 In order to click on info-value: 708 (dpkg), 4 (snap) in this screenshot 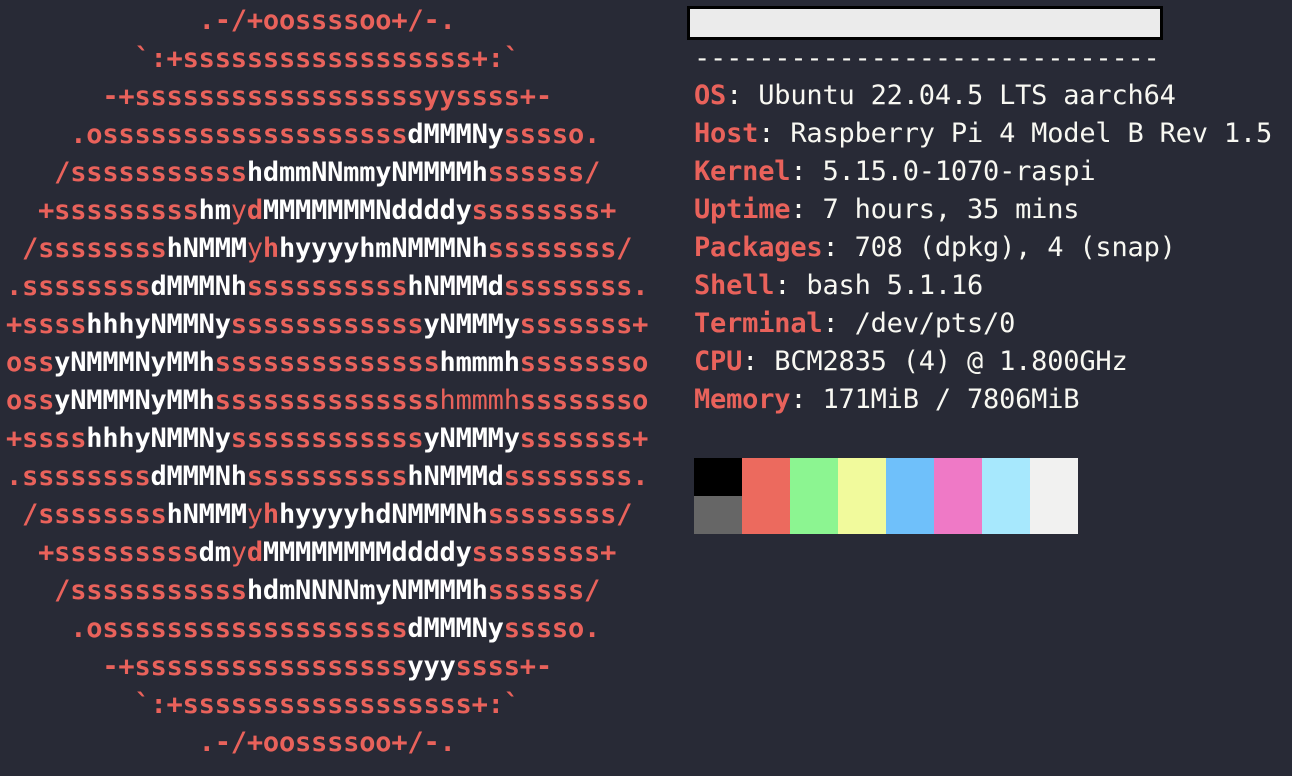, I will do `click(1007, 247)`.